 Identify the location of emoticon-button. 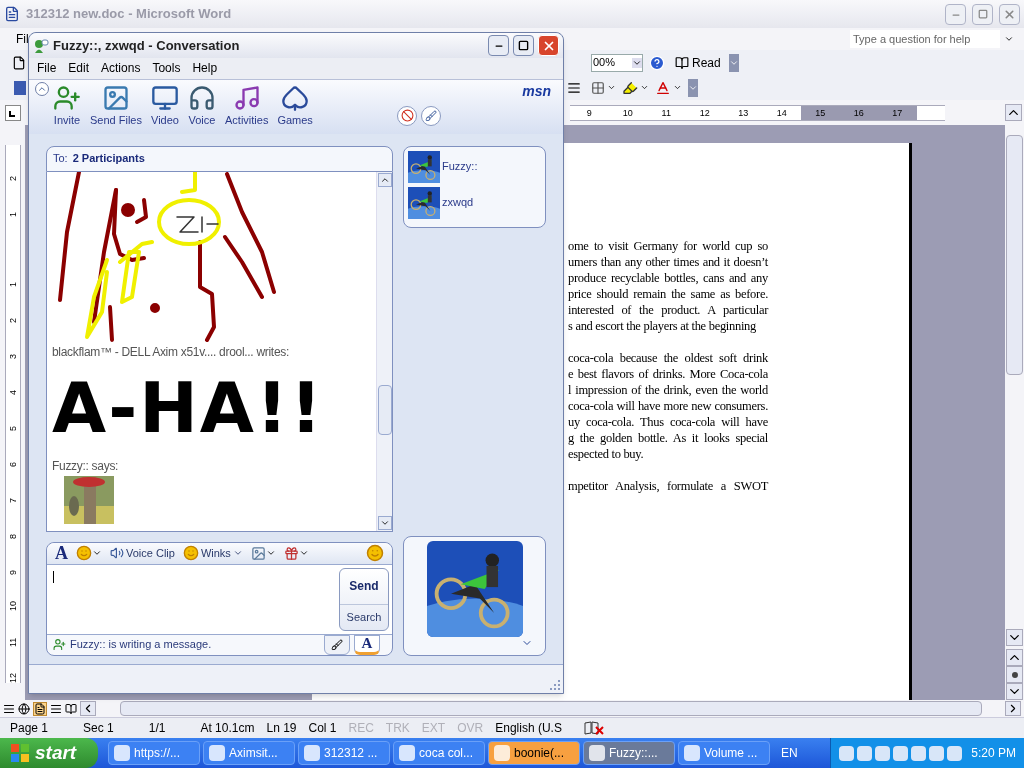
(89, 553).